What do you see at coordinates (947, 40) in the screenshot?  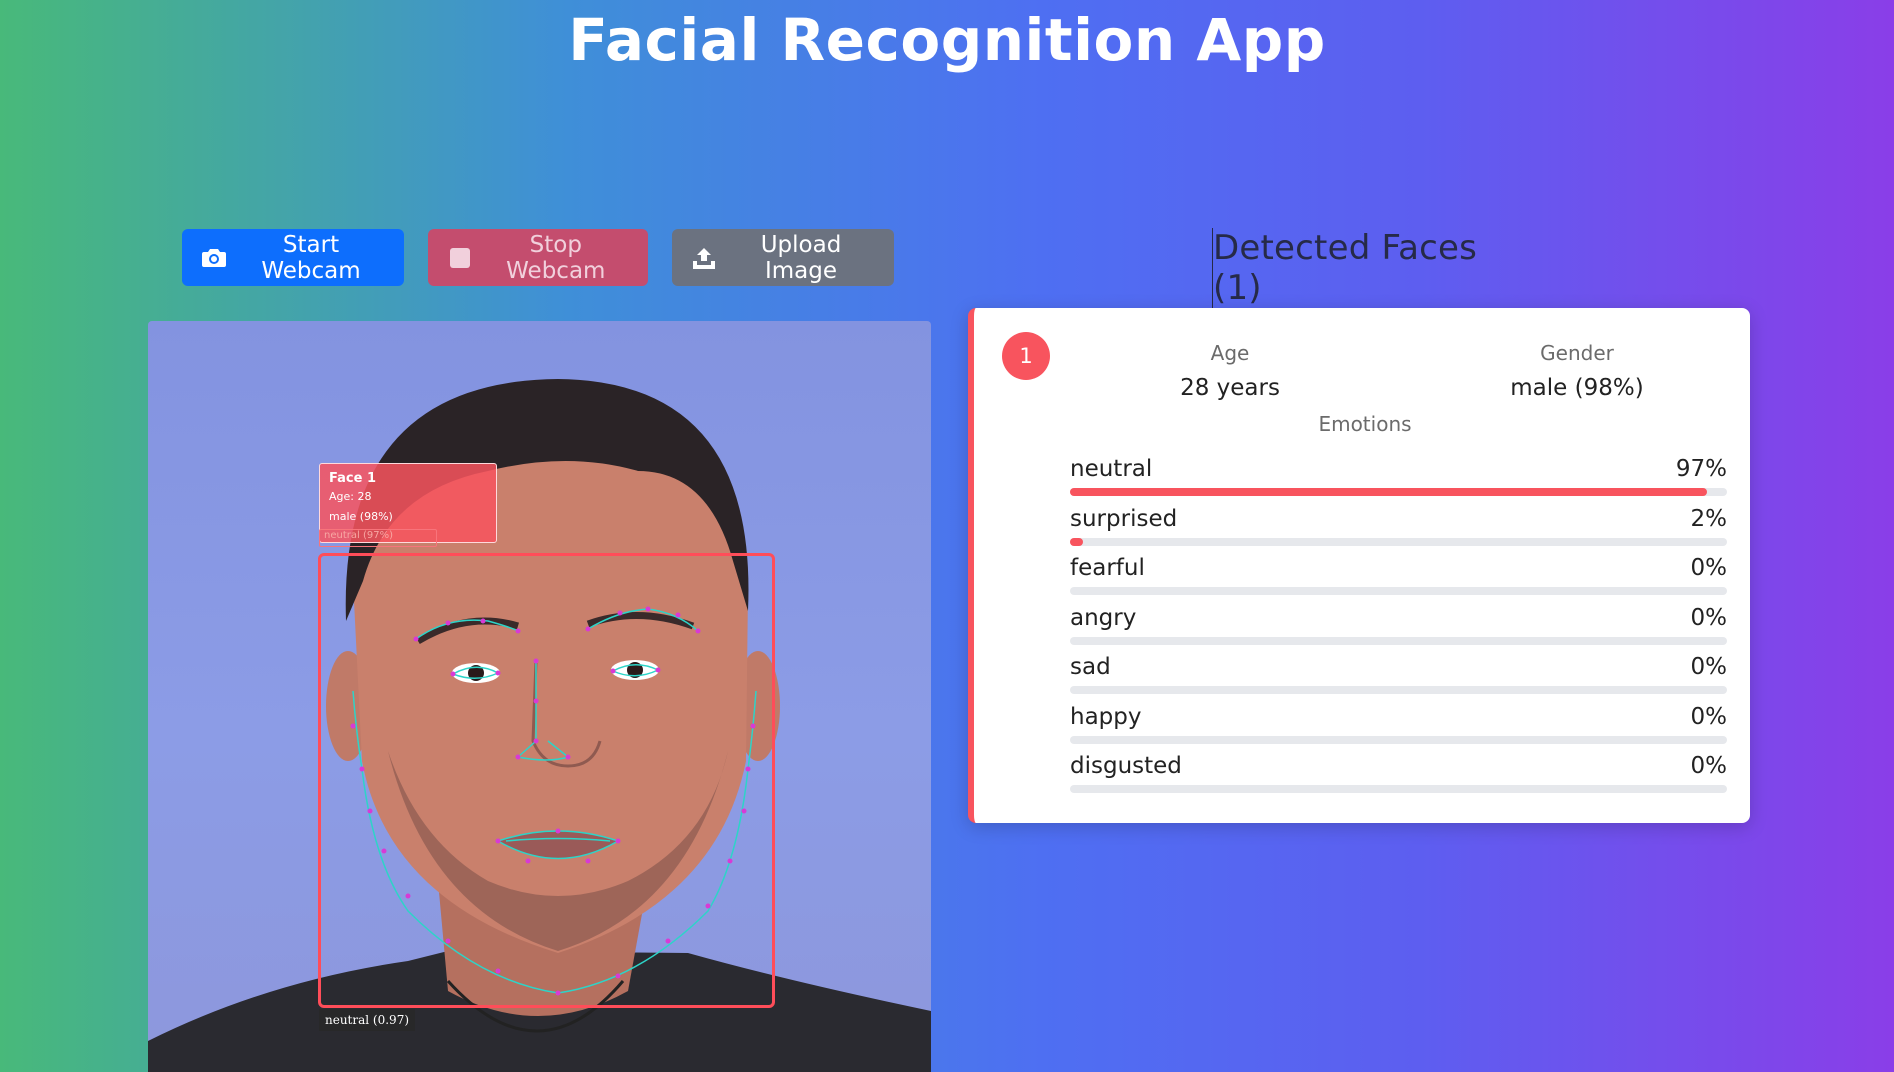 I see `app-title: Facial Recognition App` at bounding box center [947, 40].